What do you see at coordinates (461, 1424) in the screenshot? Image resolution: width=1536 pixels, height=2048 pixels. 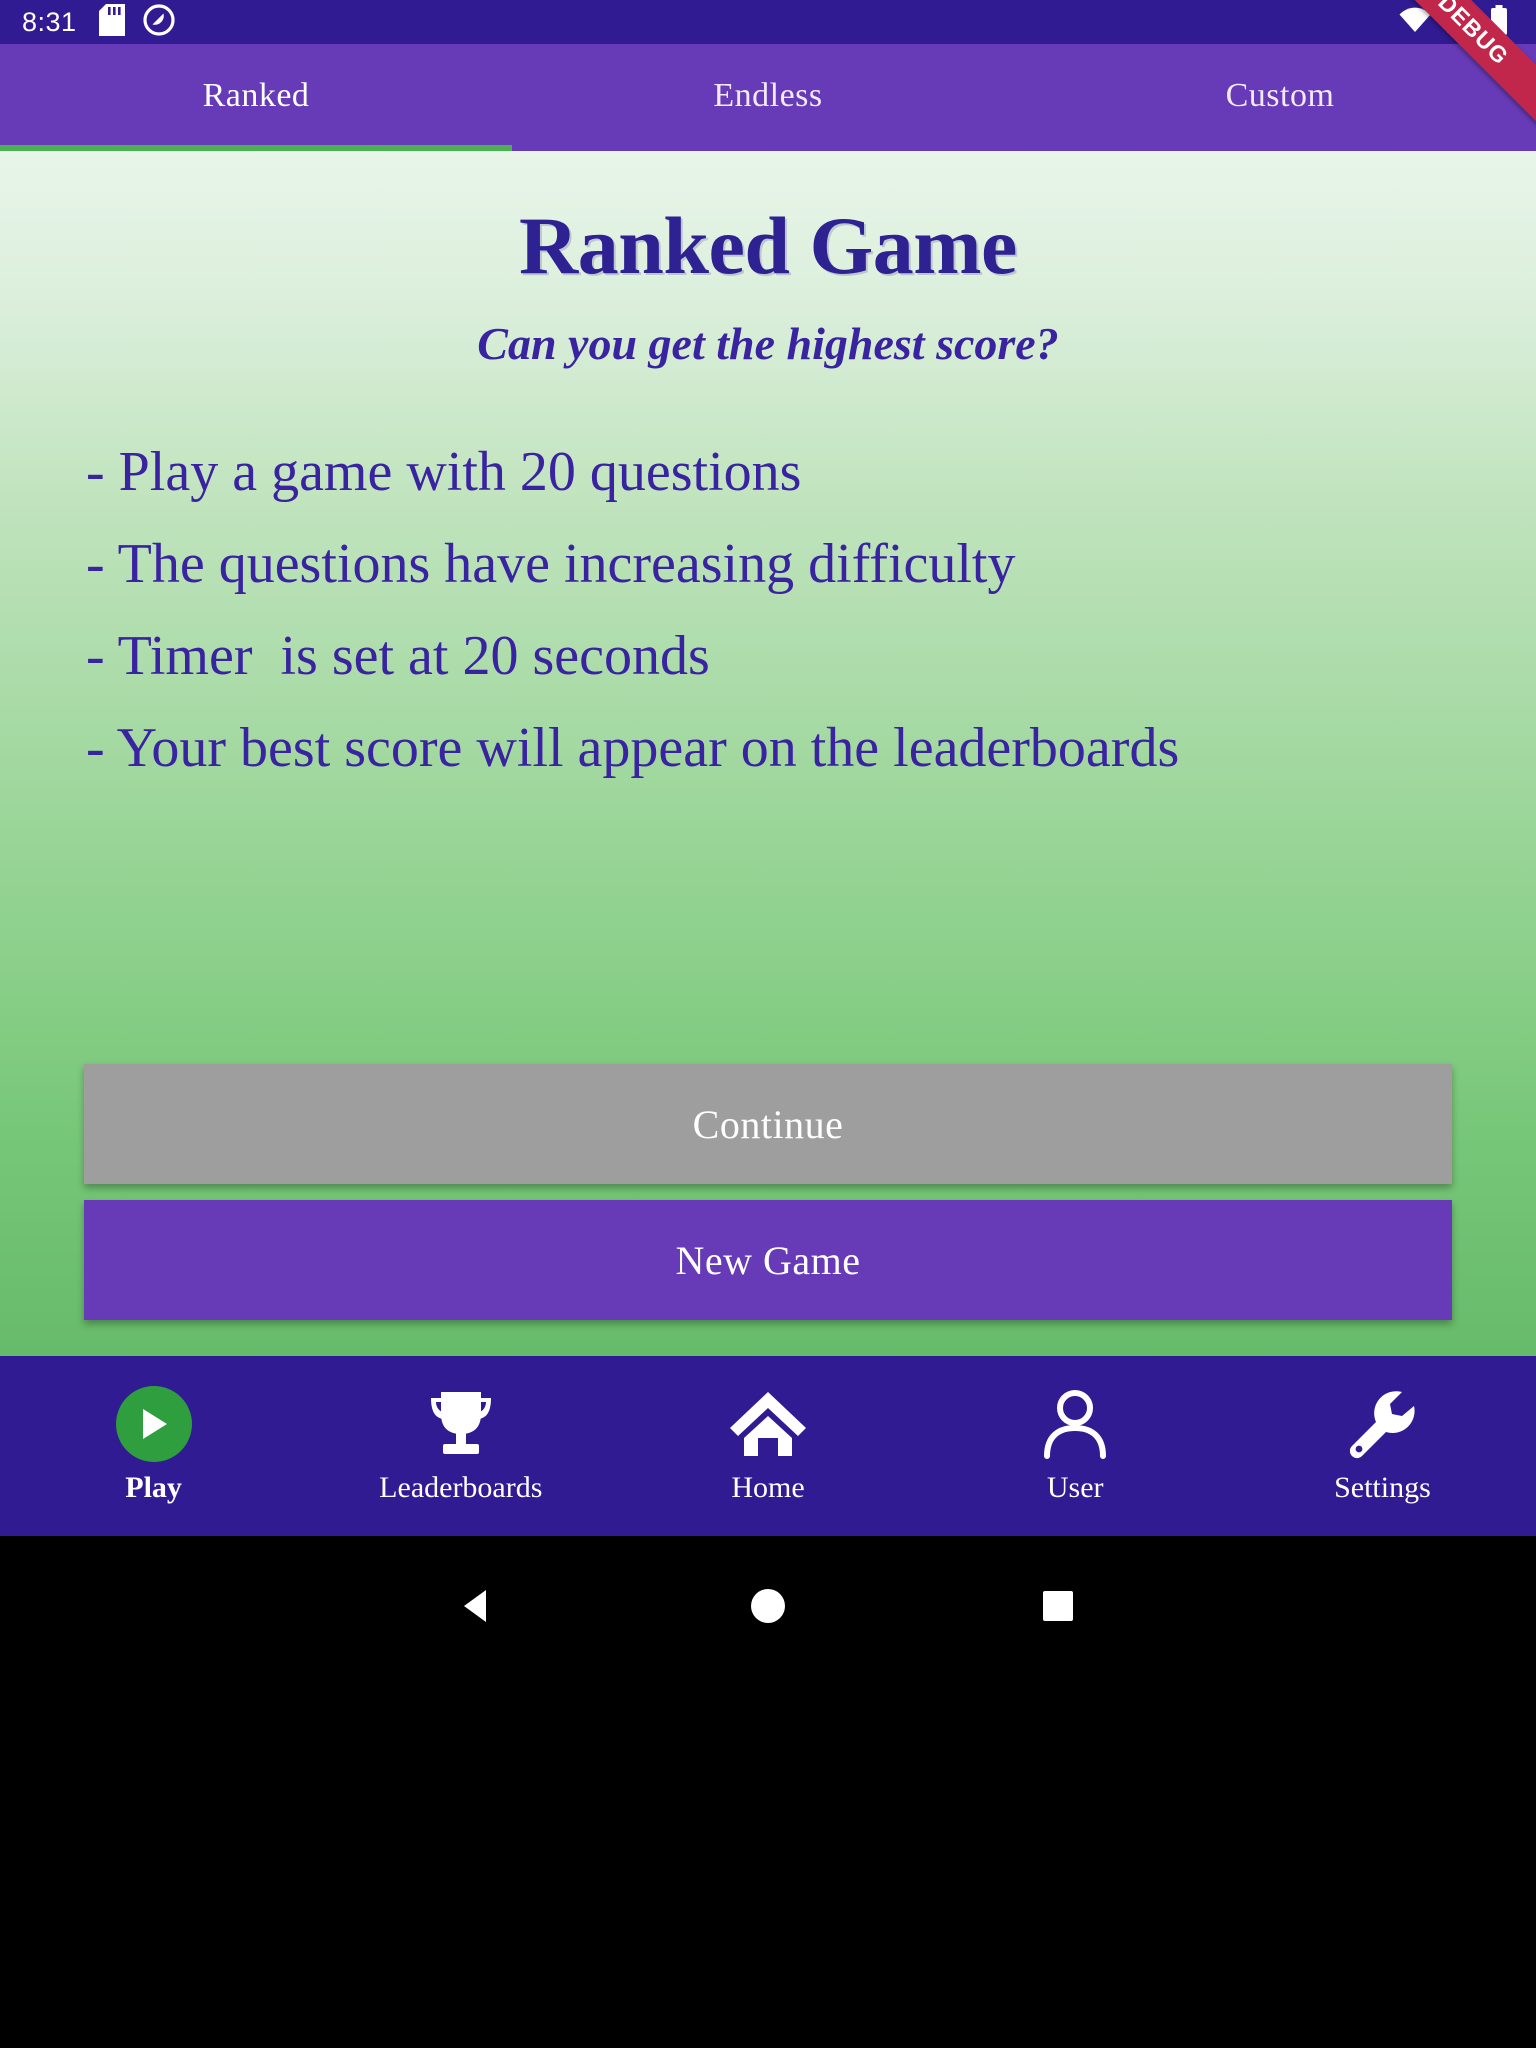 I see `trophy-icon` at bounding box center [461, 1424].